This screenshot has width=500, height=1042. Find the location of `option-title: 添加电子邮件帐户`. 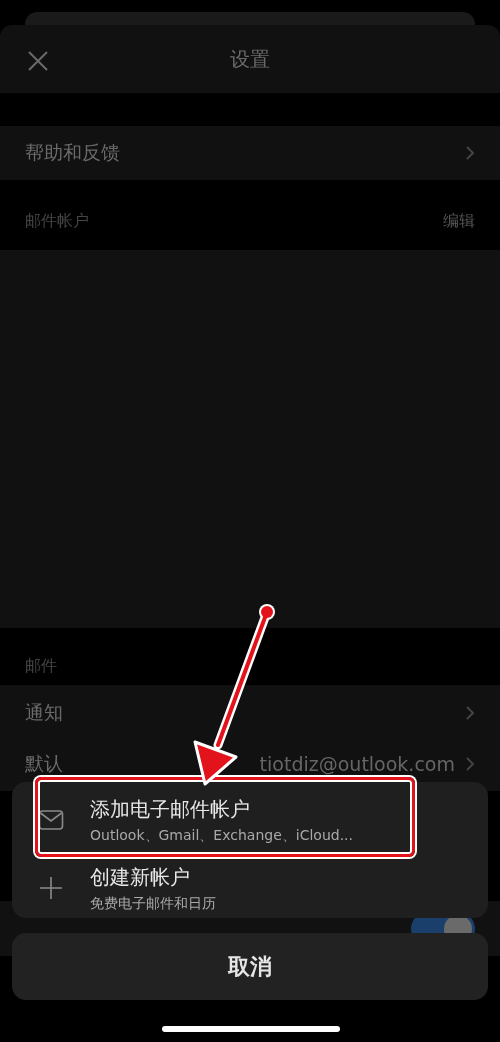

option-title: 添加电子邮件帐户 is located at coordinates (170, 809).